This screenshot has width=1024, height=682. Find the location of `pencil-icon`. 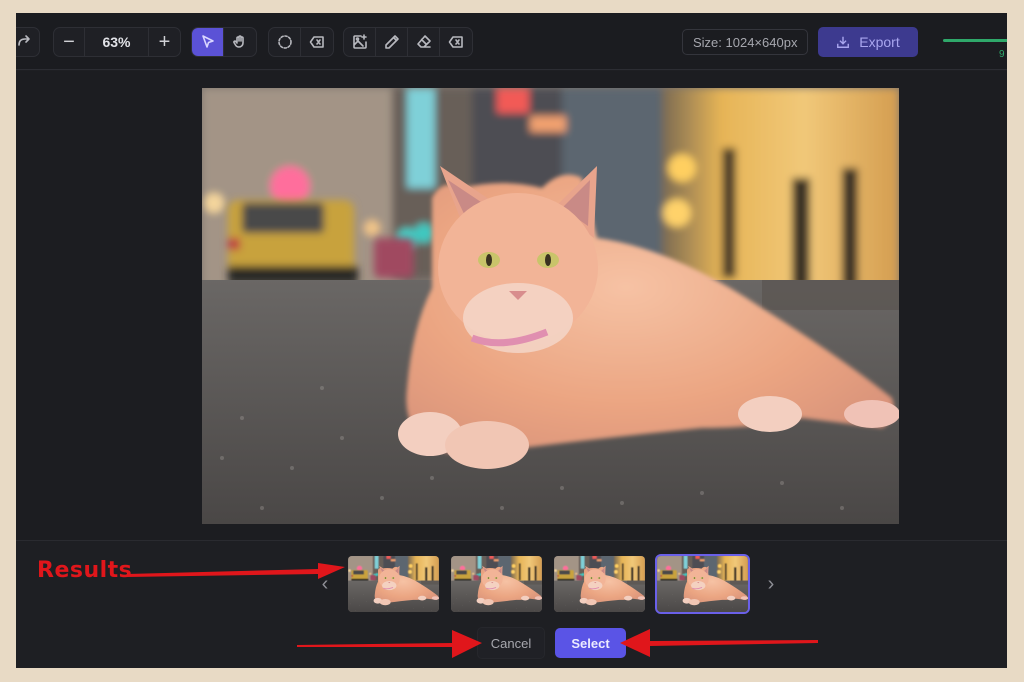

pencil-icon is located at coordinates (391, 42).